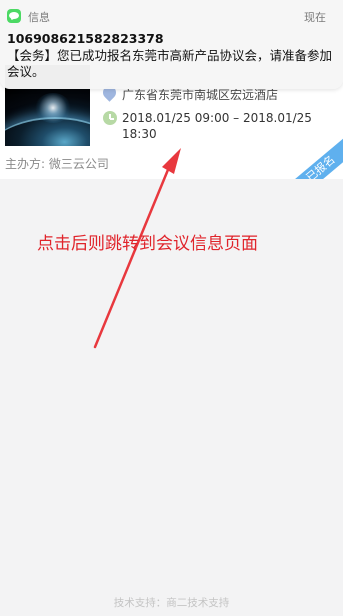 This screenshot has height=616, width=343. Describe the element at coordinates (85, 38) in the screenshot. I see `notification-sender: 106908621582823378` at that location.